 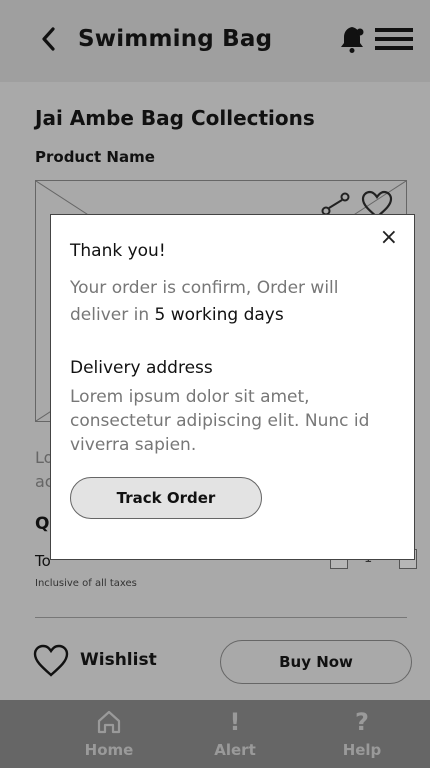 What do you see at coordinates (109, 750) in the screenshot?
I see `nav-label-home: Home` at bounding box center [109, 750].